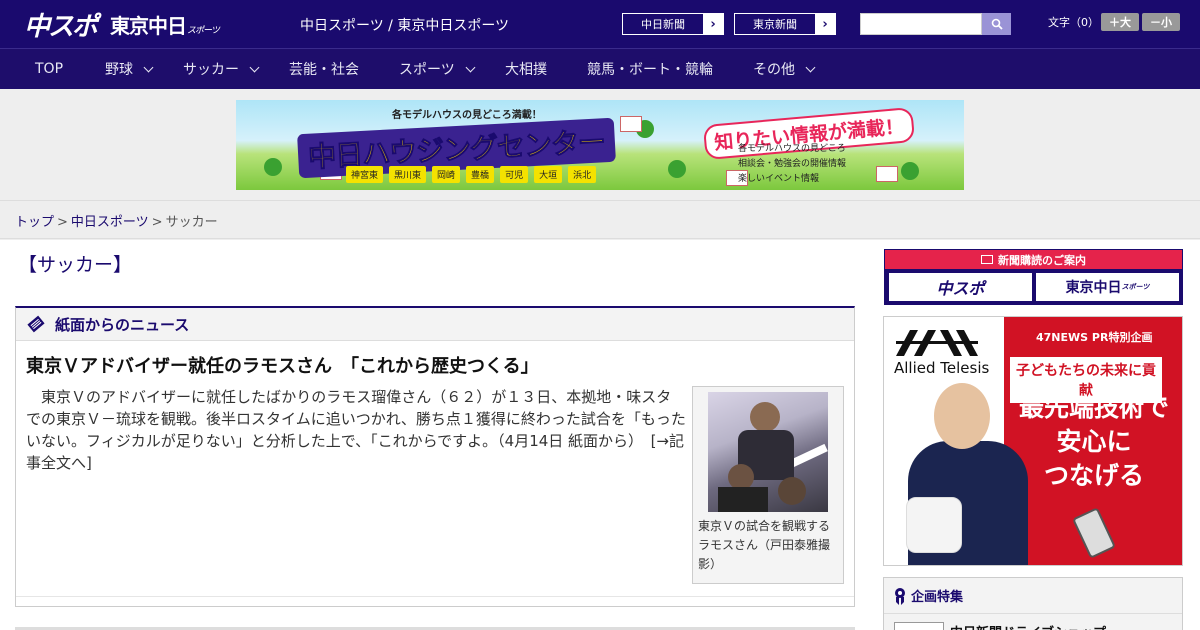 The height and width of the screenshot is (630, 1200). What do you see at coordinates (129, 69) in the screenshot?
I see `nav-item-baseball: 野球` at bounding box center [129, 69].